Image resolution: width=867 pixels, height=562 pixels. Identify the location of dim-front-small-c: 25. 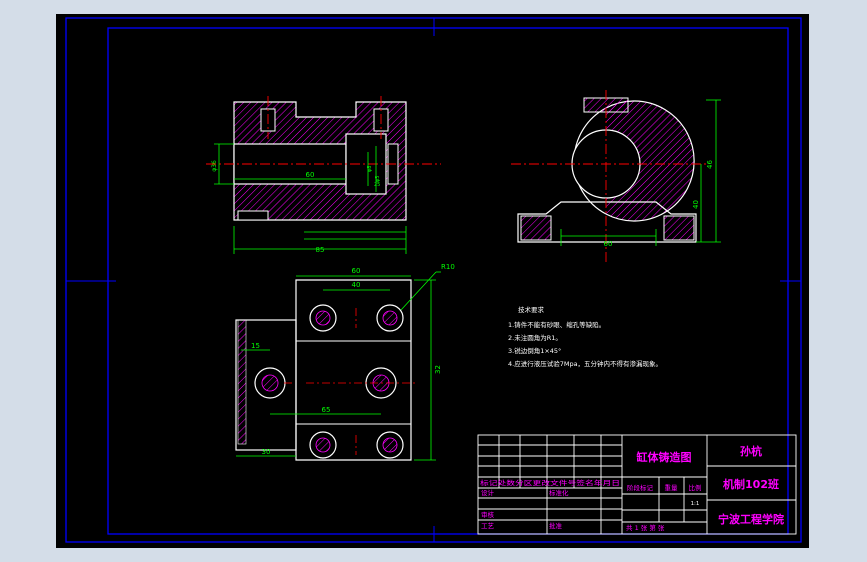
(377, 185).